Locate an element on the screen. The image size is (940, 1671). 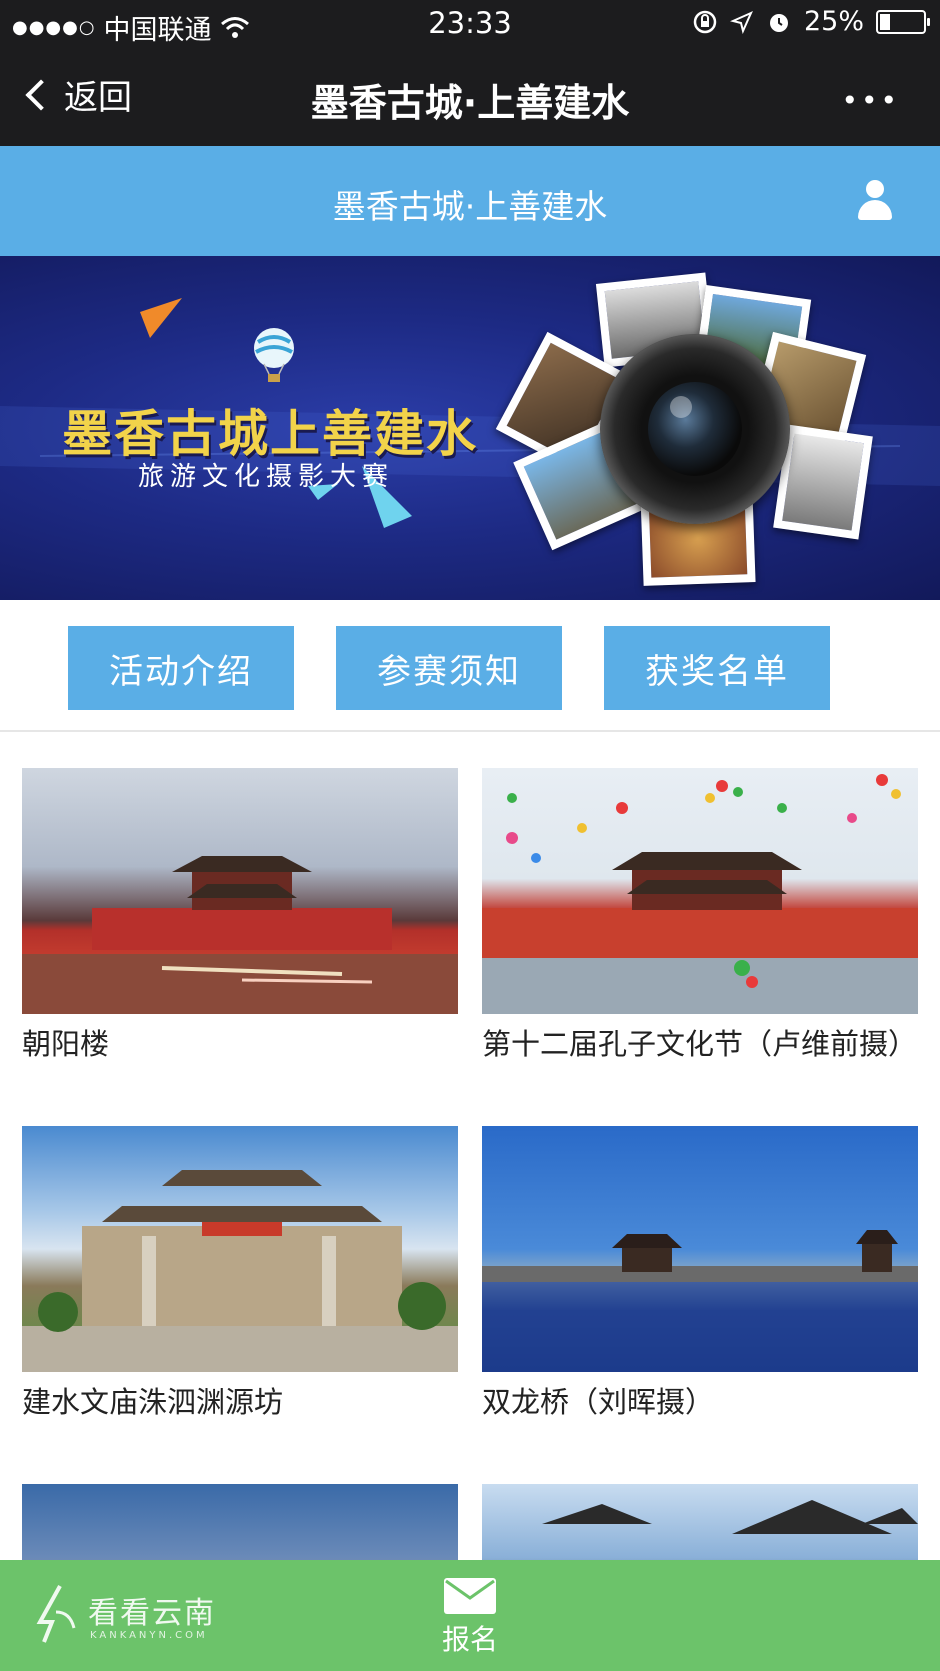
gallery-card: 建水文庙洙泗渊源坊 is located at coordinates (240, 1275).